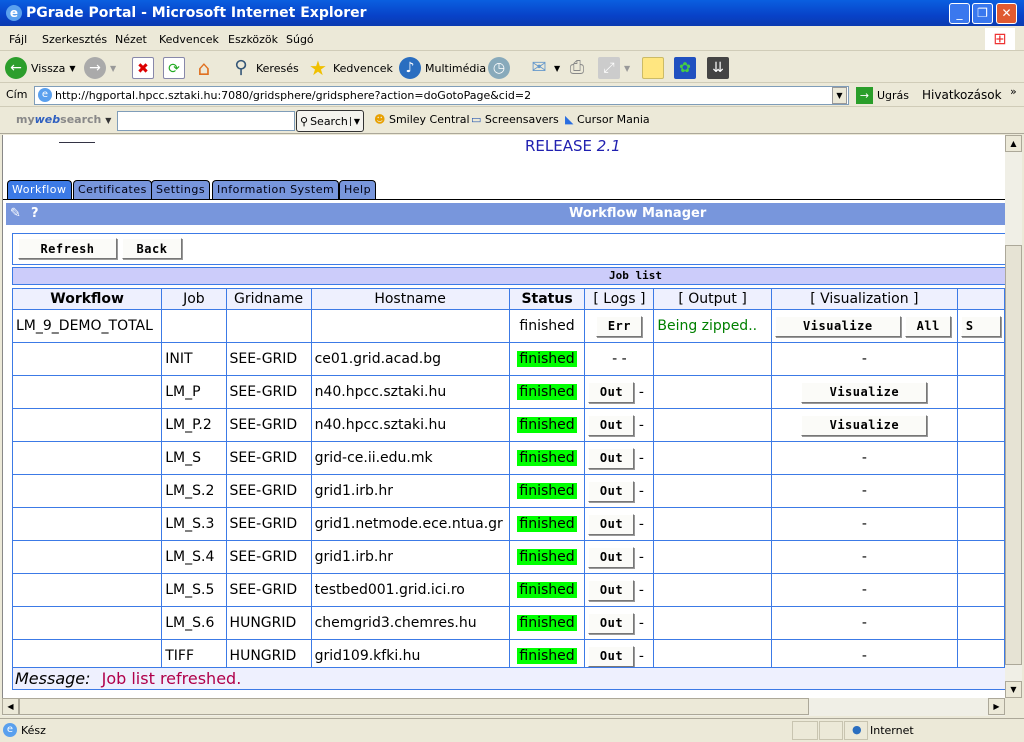 This screenshot has width=1024, height=742. I want to click on scroll-left-button: ◀, so click(10, 706).